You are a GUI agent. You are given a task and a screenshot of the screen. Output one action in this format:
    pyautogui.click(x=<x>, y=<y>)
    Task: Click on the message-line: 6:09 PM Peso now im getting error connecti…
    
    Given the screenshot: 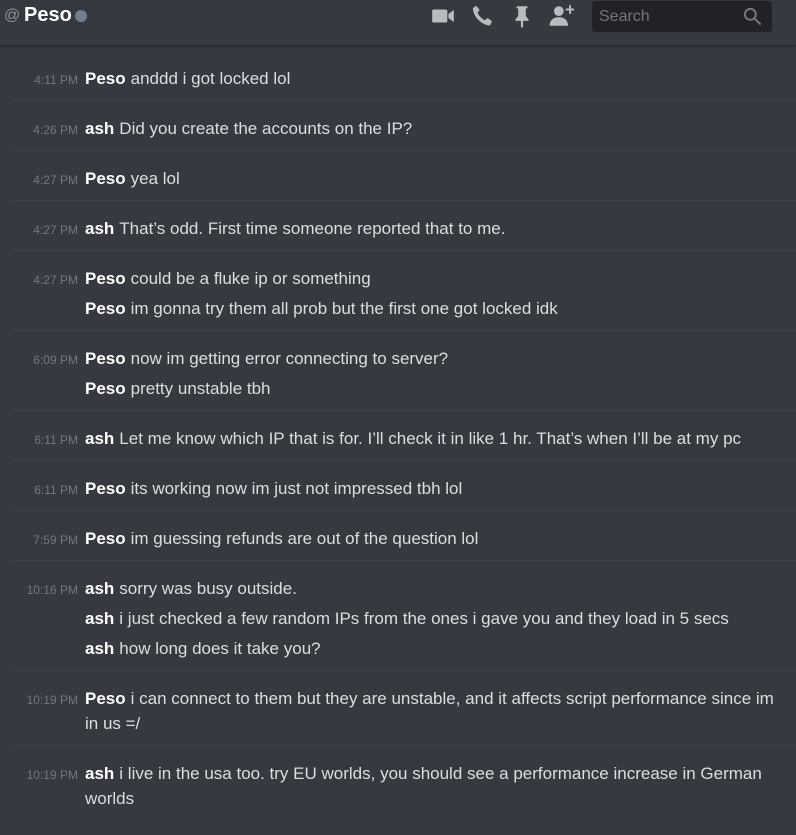 What is the action you would take?
    pyautogui.click(x=404, y=358)
    